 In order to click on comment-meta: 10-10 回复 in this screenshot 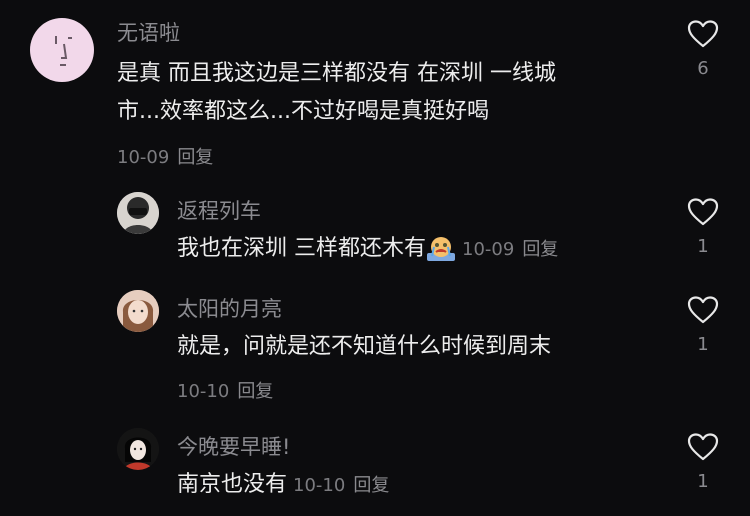, I will do `click(225, 390)`.